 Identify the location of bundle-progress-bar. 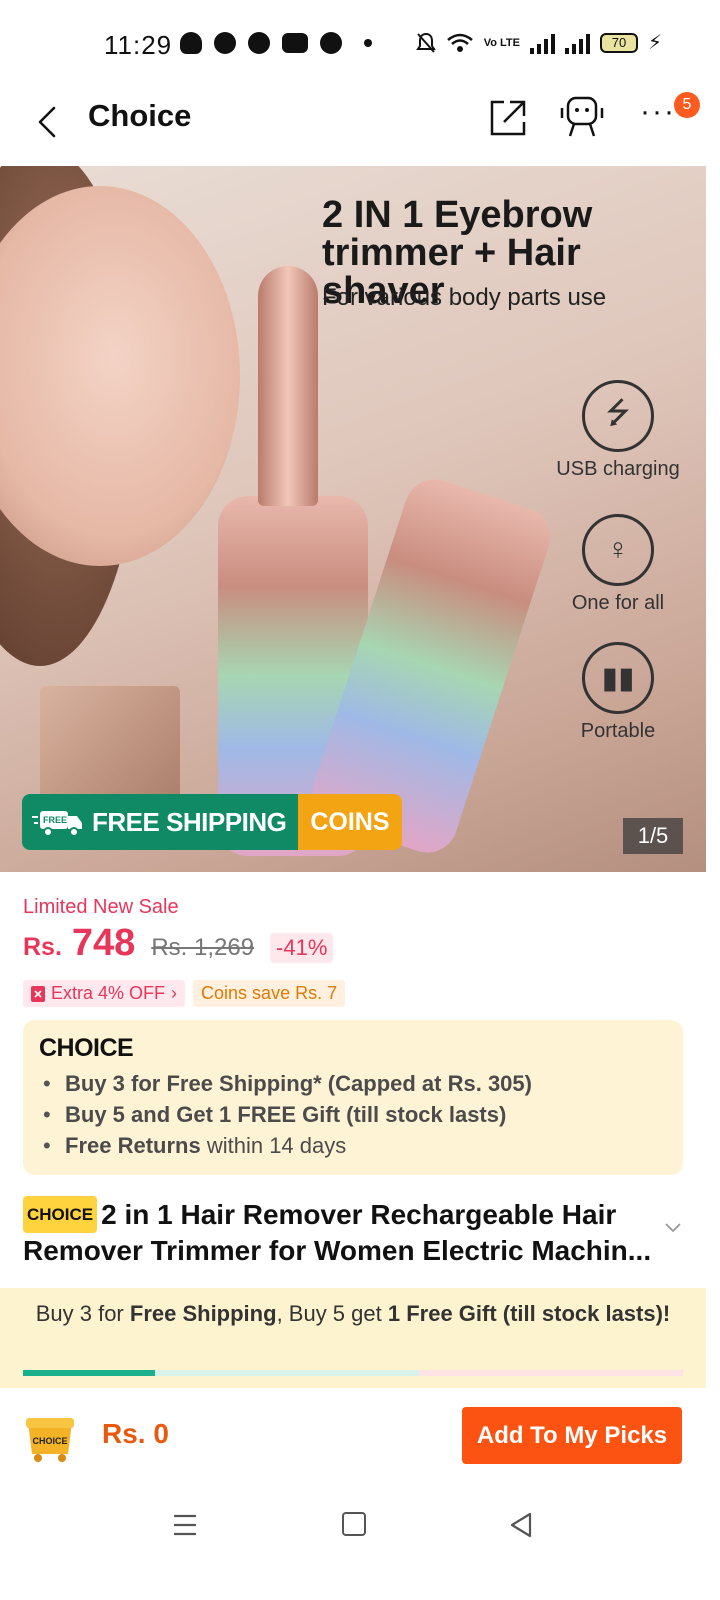
(353, 1373).